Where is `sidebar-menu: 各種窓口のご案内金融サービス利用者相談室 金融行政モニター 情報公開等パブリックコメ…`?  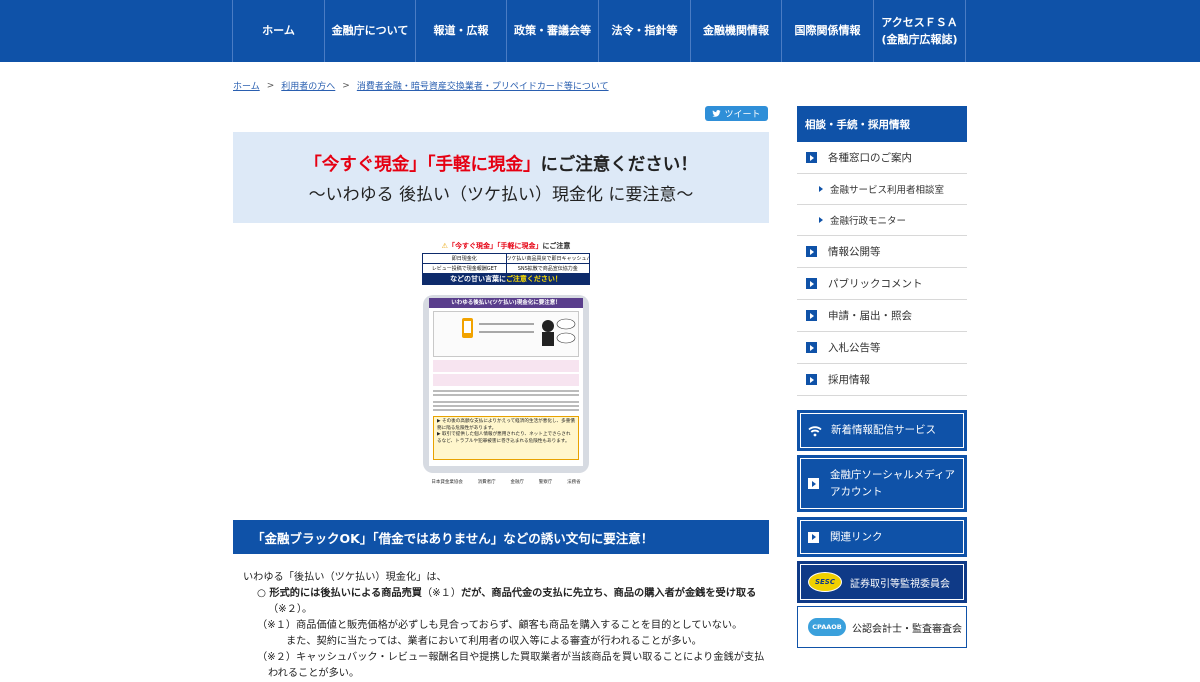 sidebar-menu: 各種窓口のご案内金融サービス利用者相談室 金融行政モニター 情報公開等パブリックコメ… is located at coordinates (882, 269).